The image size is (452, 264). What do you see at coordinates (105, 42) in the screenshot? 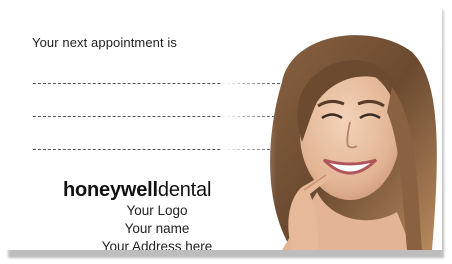
I see `appointment-heading: Your next appointment is` at bounding box center [105, 42].